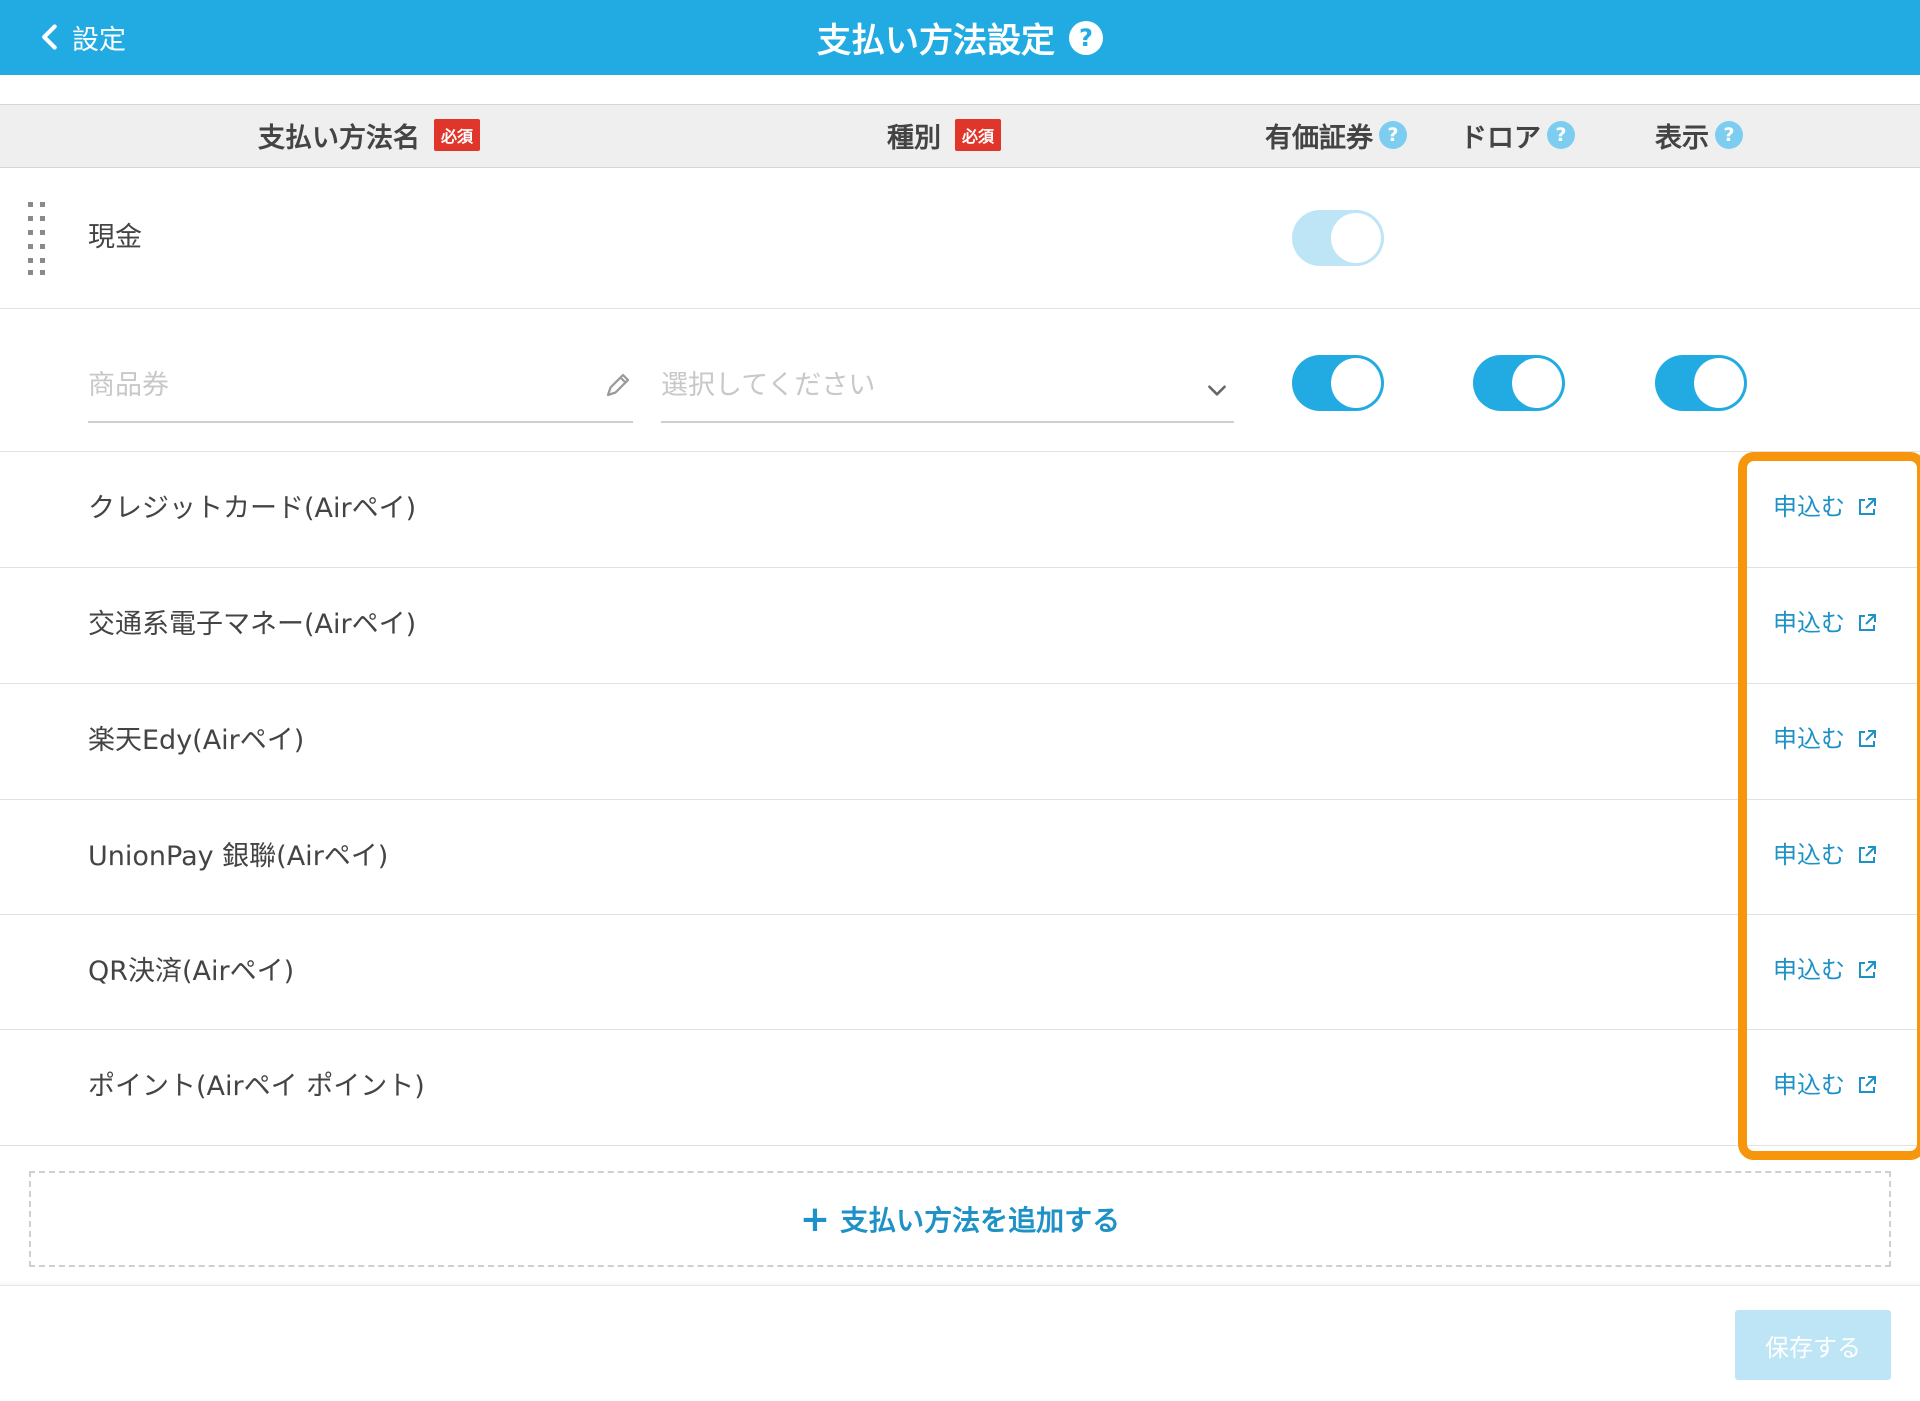 This screenshot has height=1401, width=1920. What do you see at coordinates (306, 385) in the screenshot?
I see `payment-name-input` at bounding box center [306, 385].